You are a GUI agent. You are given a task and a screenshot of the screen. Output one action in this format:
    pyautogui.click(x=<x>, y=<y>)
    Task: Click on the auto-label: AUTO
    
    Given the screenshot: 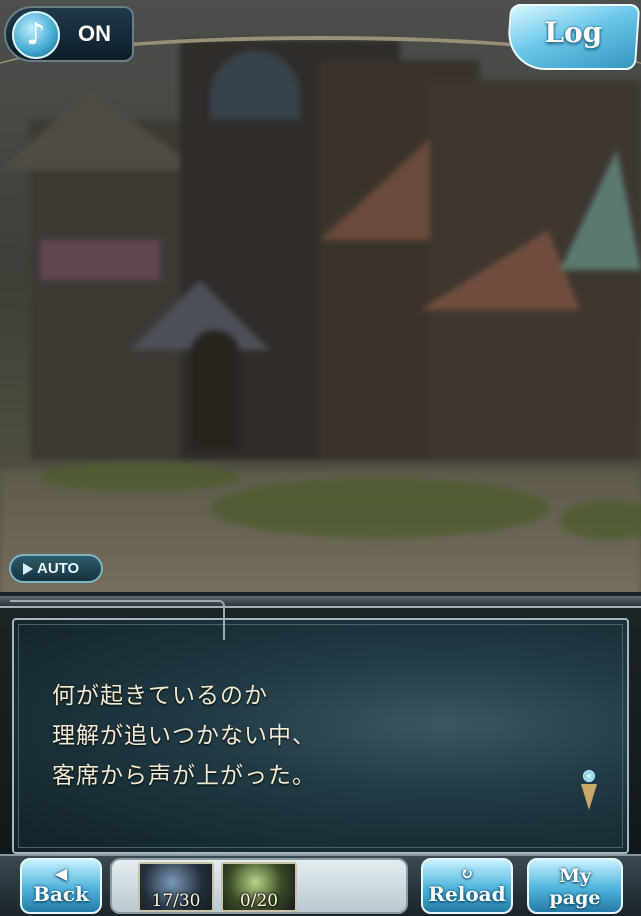 What is the action you would take?
    pyautogui.click(x=58, y=568)
    